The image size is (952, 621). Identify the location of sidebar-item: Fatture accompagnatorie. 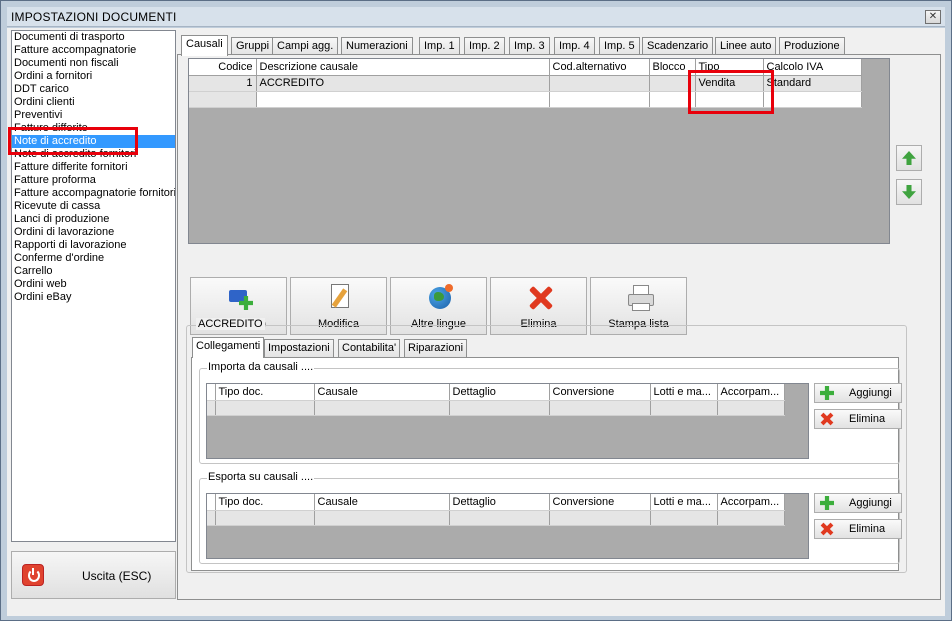
(93, 50).